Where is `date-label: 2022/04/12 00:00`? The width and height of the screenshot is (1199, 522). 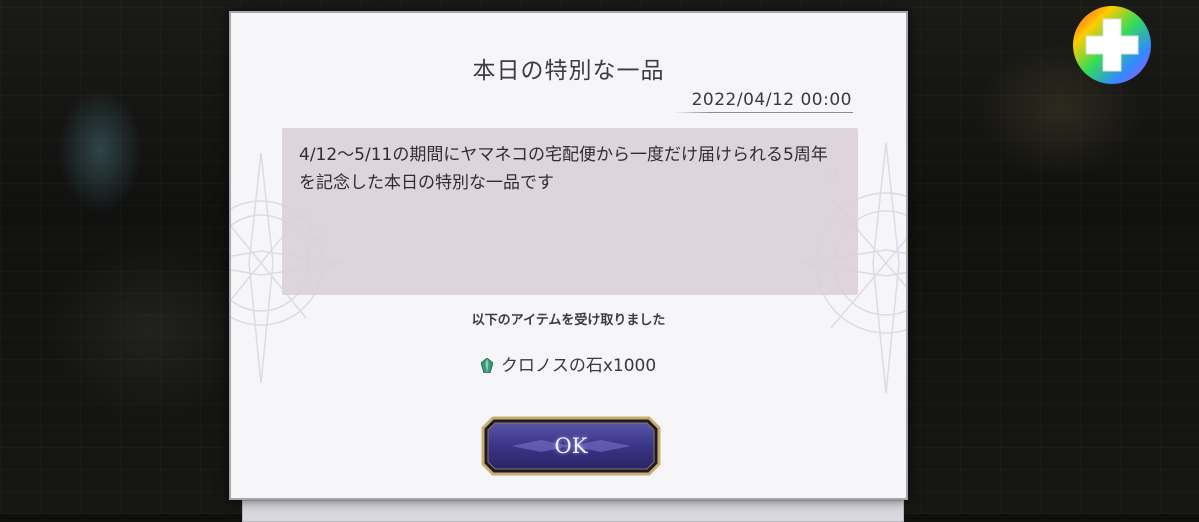 date-label: 2022/04/12 00:00 is located at coordinates (771, 100).